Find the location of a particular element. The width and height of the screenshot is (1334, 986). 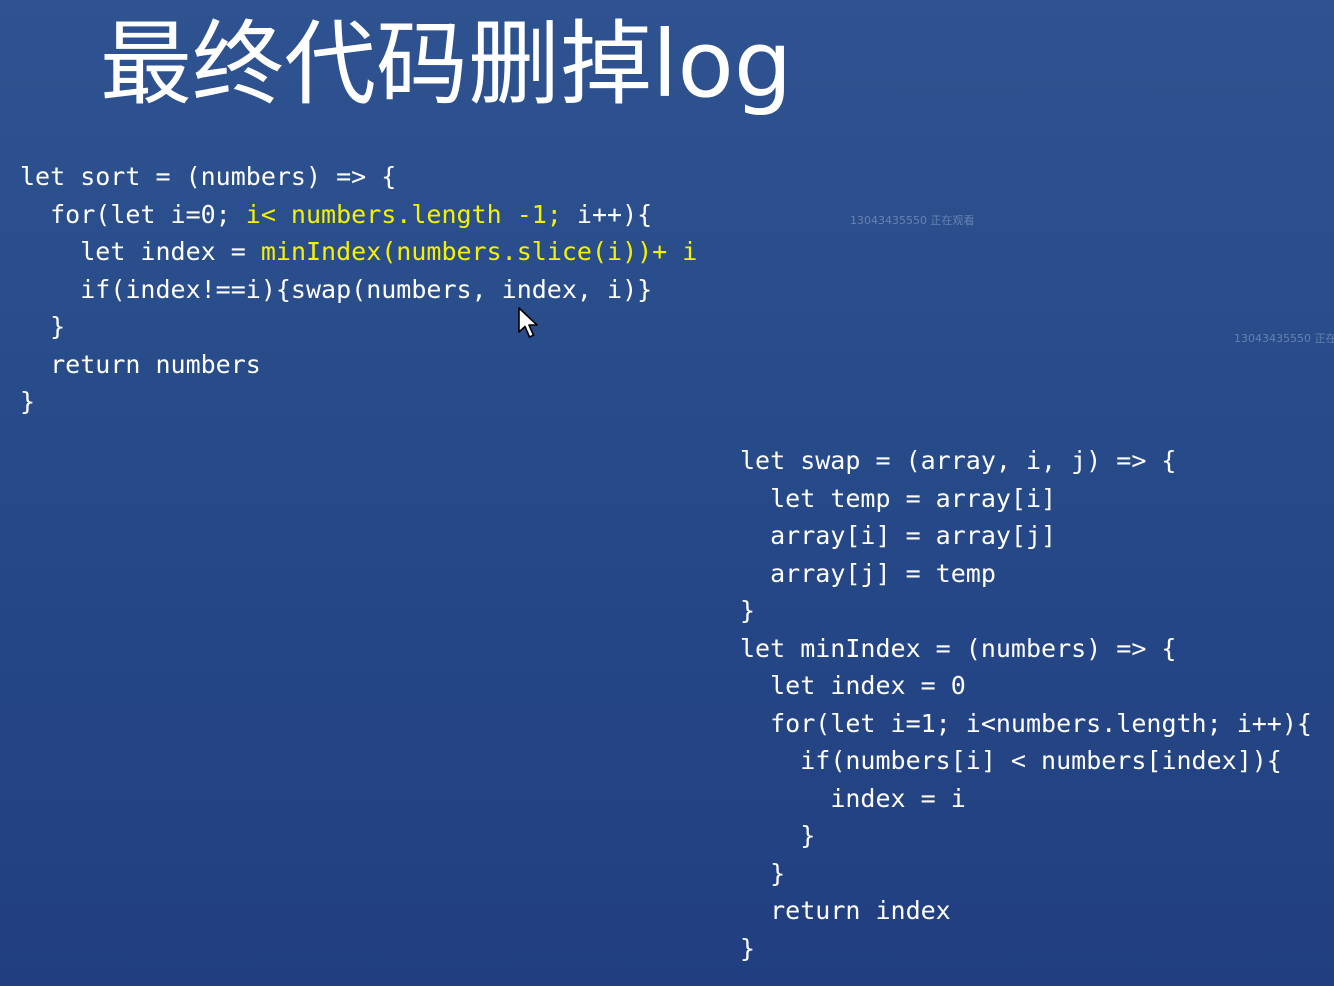

code-line: let sort = (numbers) => { is located at coordinates (358, 177).